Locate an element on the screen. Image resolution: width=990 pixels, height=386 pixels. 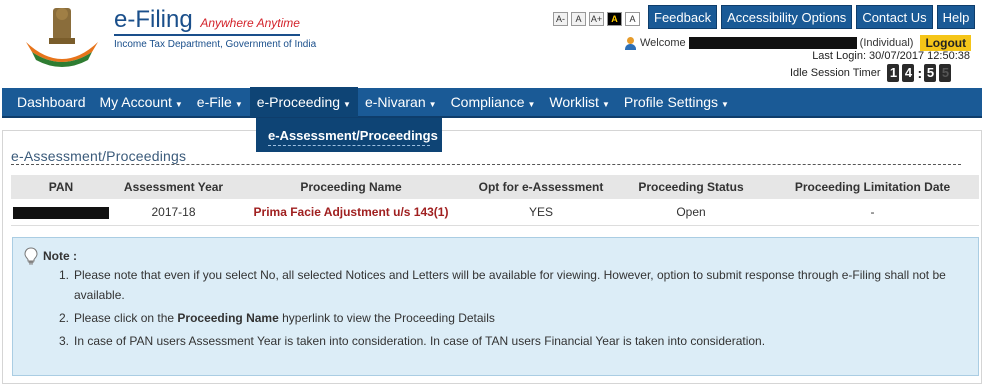
brand: e-Filing Anywhere Anytime is located at coordinates (207, 20).